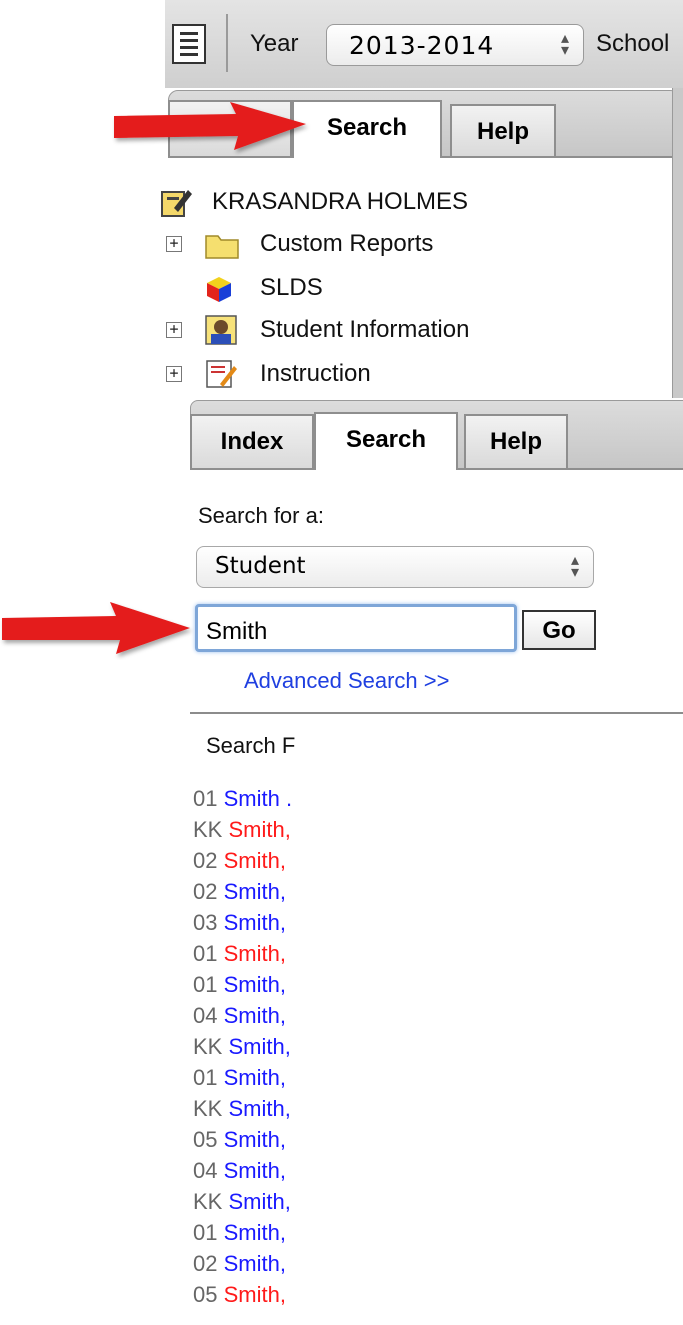 This screenshot has height=1325, width=683. Describe the element at coordinates (274, 43) in the screenshot. I see `year-label: Year` at that location.